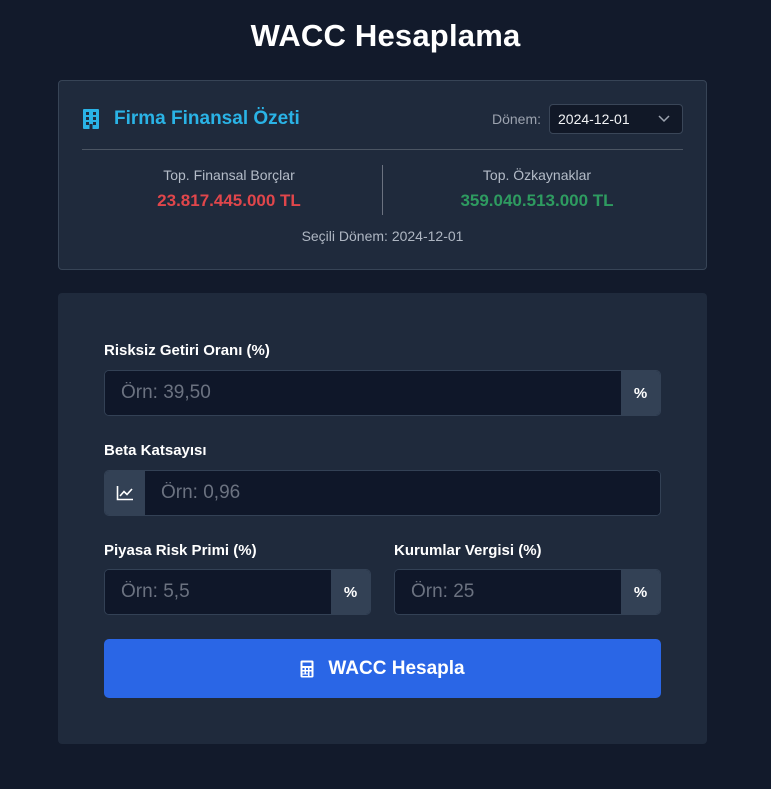 The height and width of the screenshot is (789, 771). Describe the element at coordinates (664, 119) in the screenshot. I see `chevron-down-icon` at that location.